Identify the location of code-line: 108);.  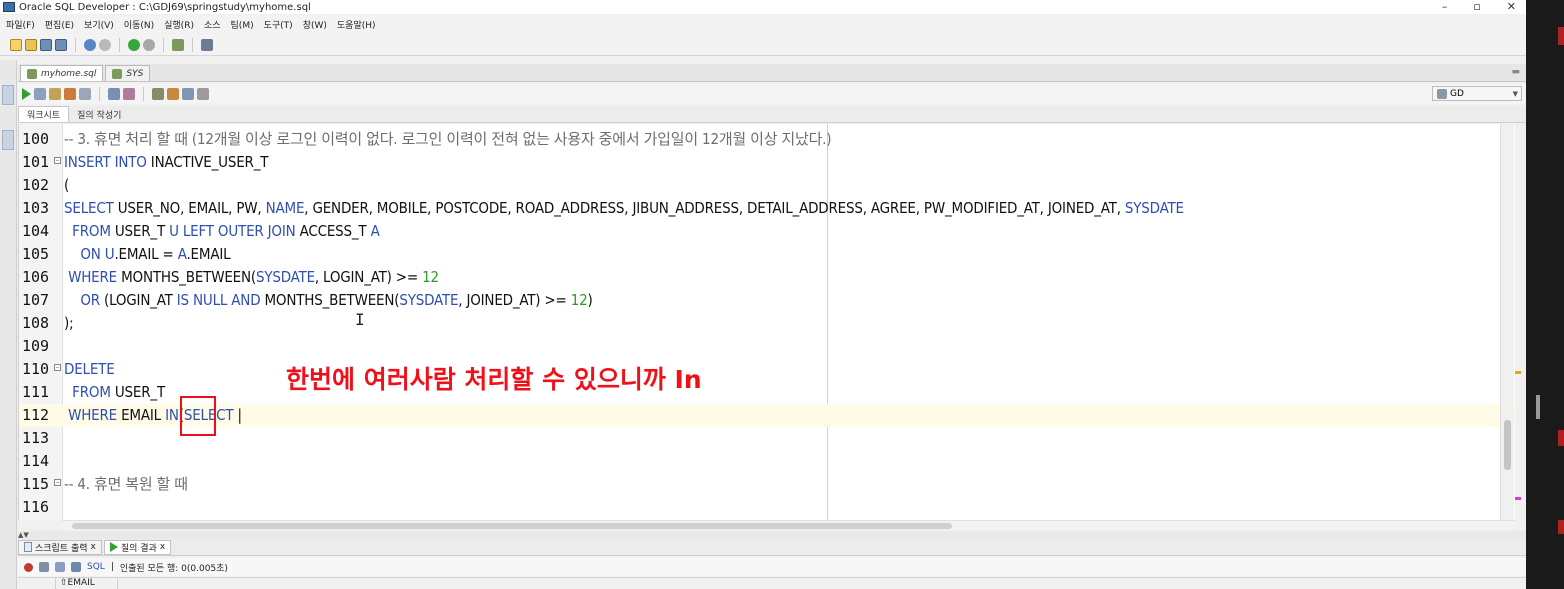
(767, 323).